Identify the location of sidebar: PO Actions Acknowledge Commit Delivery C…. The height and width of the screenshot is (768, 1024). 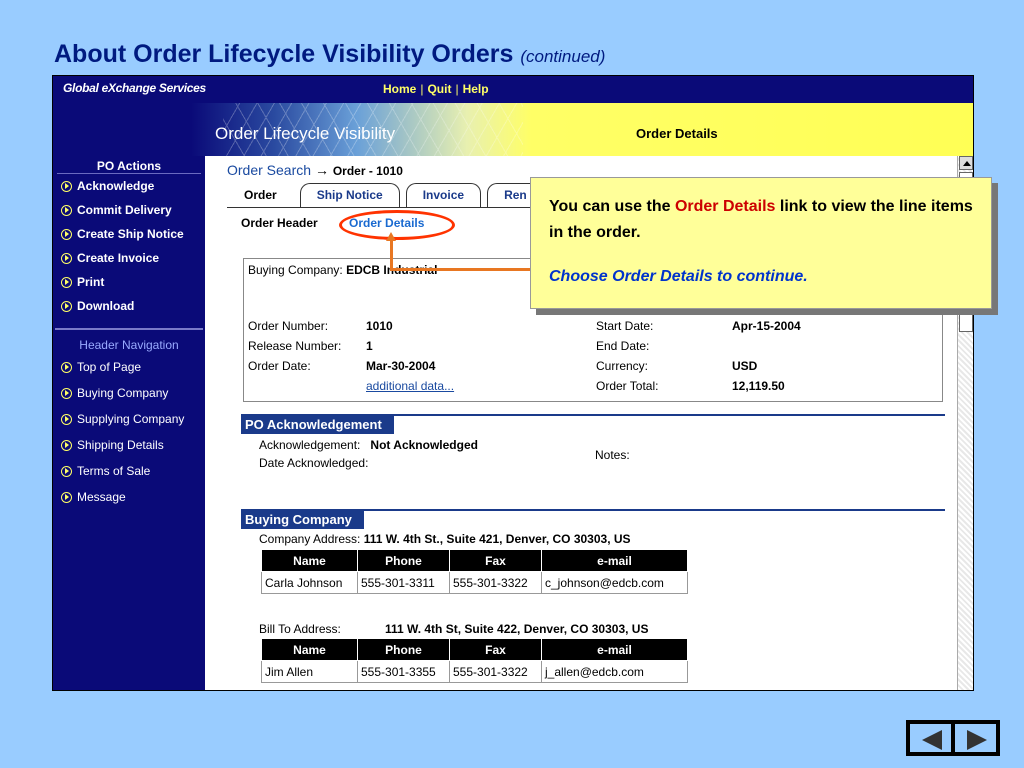
(129, 423).